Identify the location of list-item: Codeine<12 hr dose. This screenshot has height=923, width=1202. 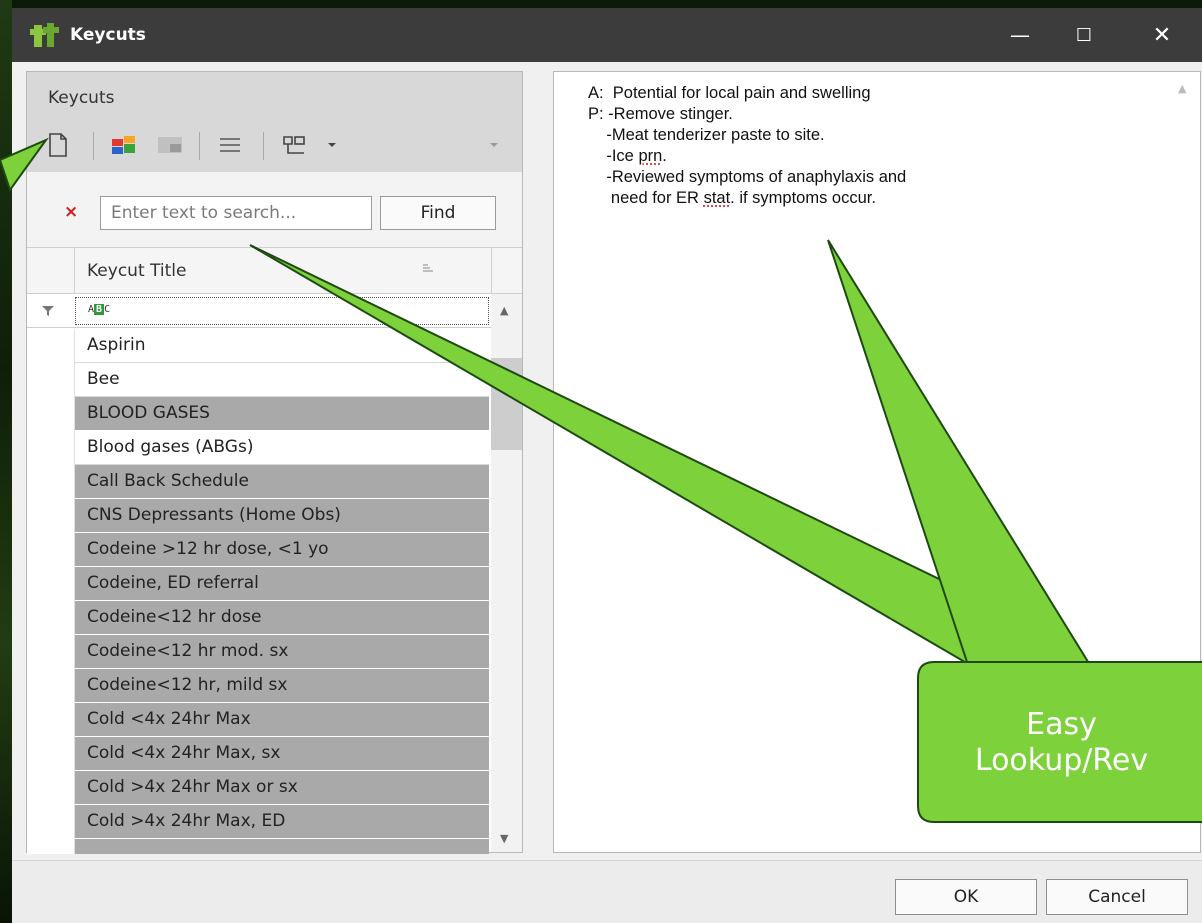
(282, 618).